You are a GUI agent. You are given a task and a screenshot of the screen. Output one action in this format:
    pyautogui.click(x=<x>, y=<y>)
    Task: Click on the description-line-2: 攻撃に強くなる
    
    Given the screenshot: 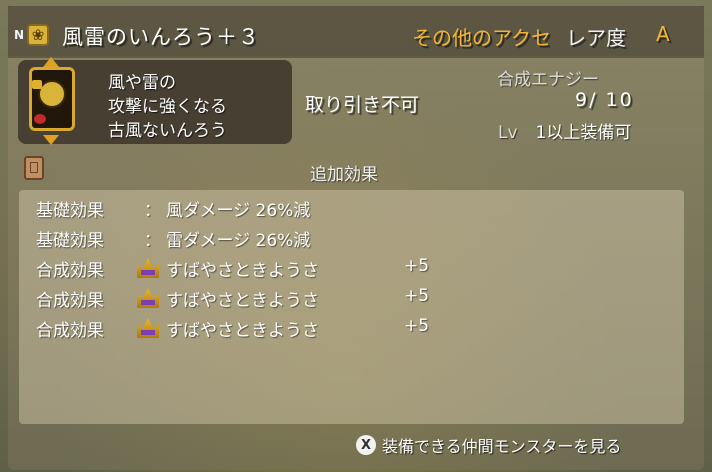 What is the action you would take?
    pyautogui.click(x=167, y=107)
    